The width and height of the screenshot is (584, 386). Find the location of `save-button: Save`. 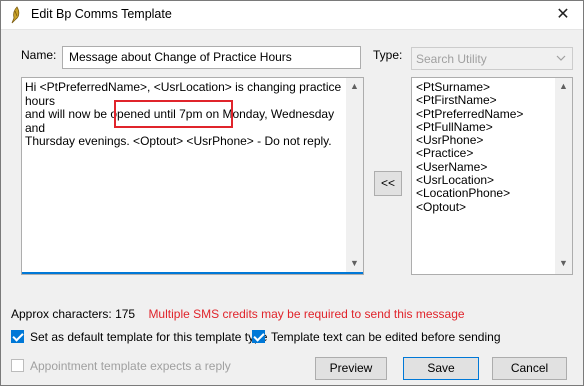

save-button: Save is located at coordinates (441, 368).